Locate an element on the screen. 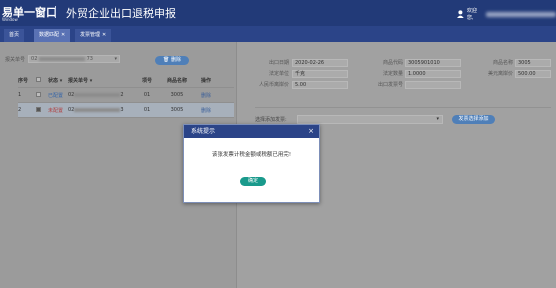  delete-button: 🗑 删除 is located at coordinates (172, 60).